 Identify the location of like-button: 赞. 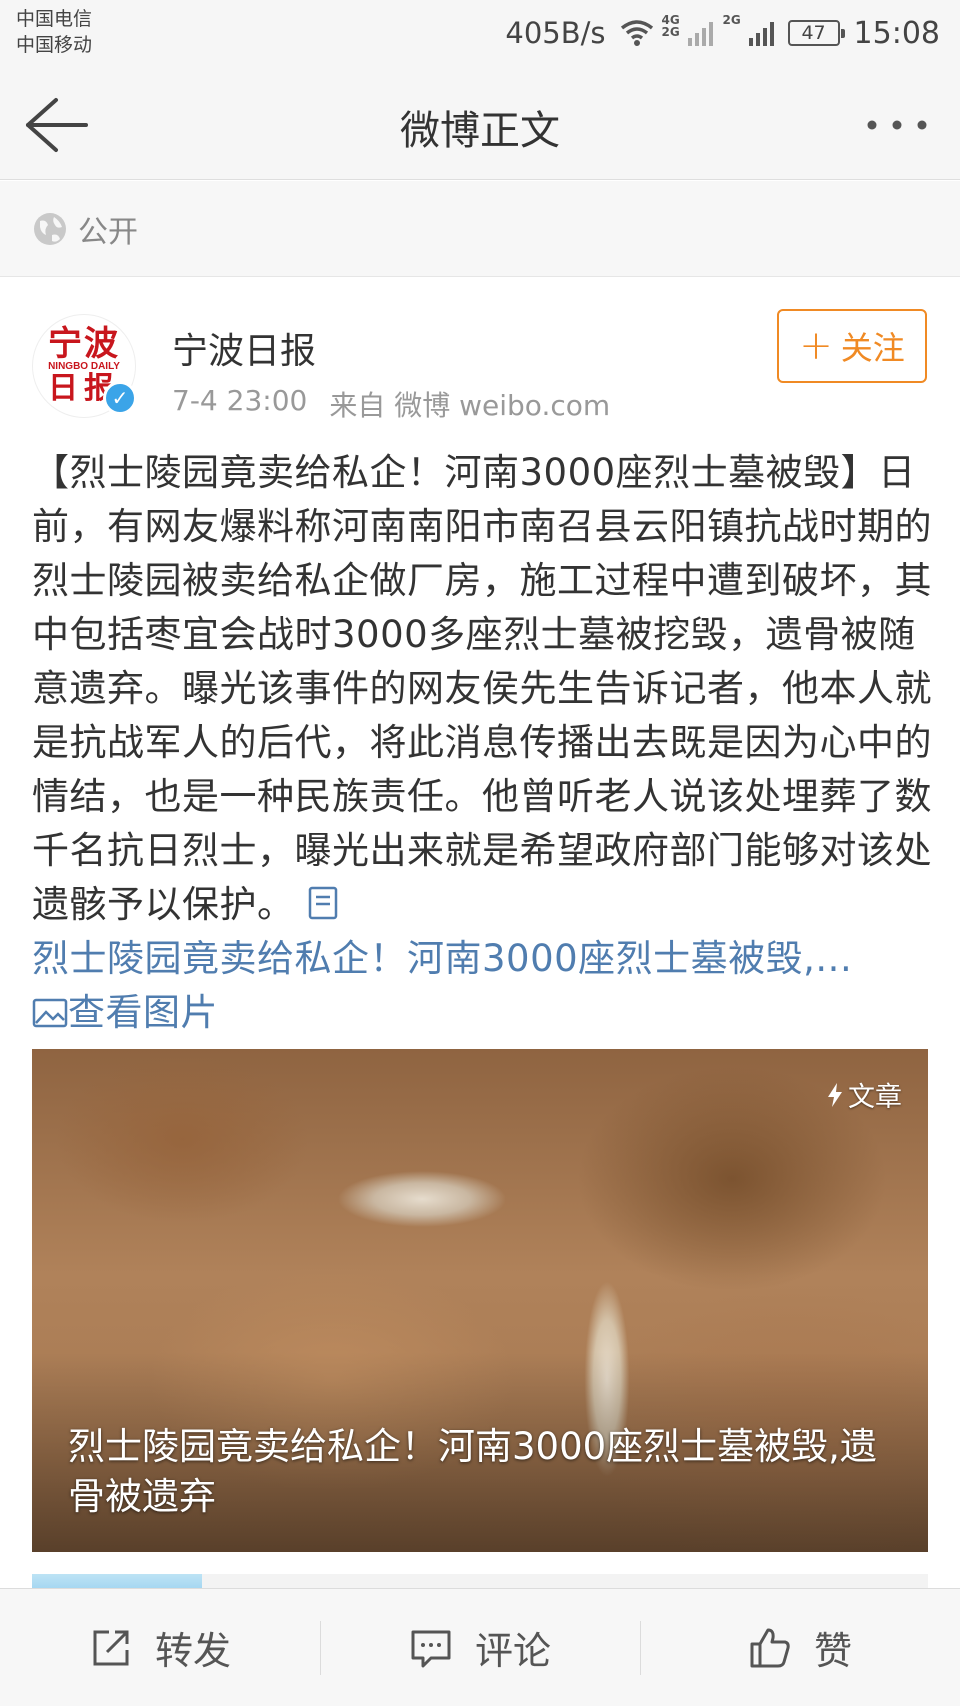
(800, 1647).